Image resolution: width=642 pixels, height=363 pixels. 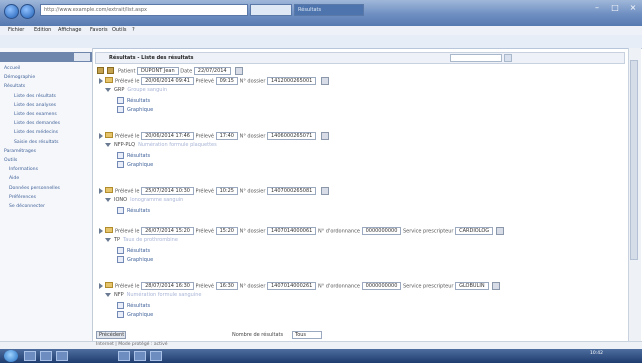 I want to click on sidebar-item: Liste des résultats, so click(x=35, y=96).